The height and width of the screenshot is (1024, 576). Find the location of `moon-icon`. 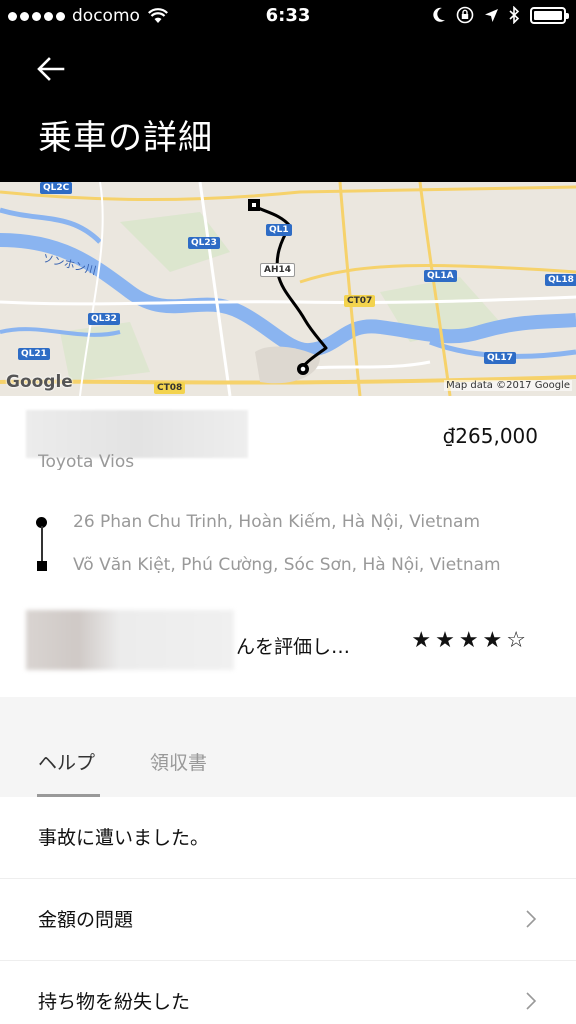

moon-icon is located at coordinates (439, 14).